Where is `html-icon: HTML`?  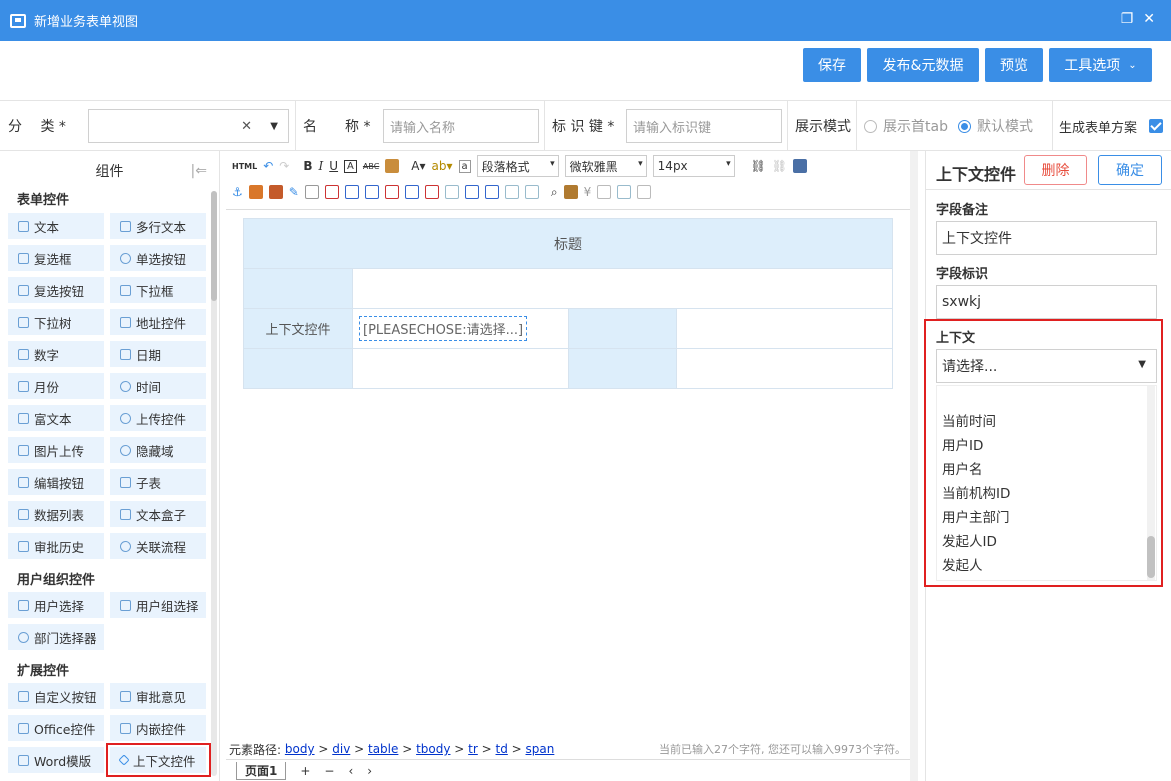 html-icon: HTML is located at coordinates (244, 166).